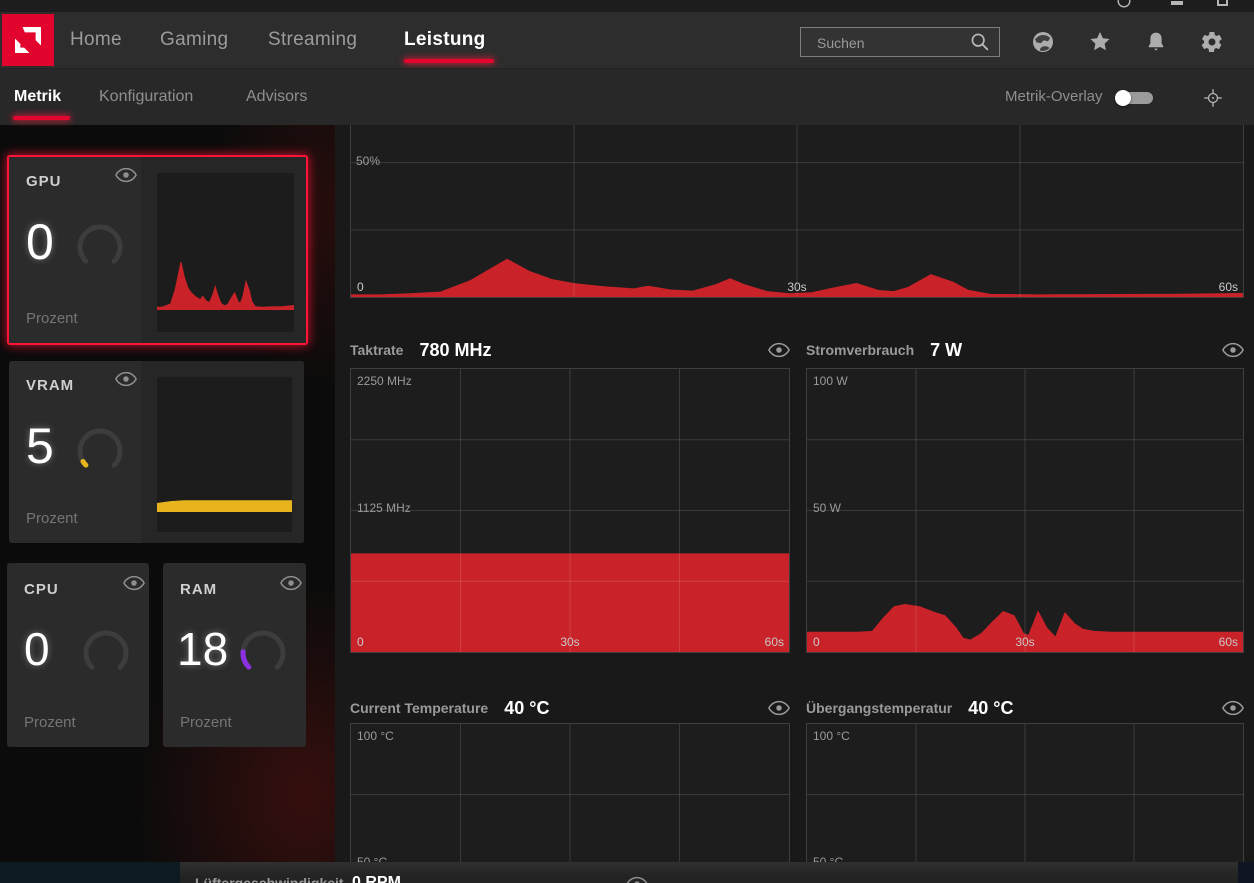 The image size is (1254, 883). Describe the element at coordinates (570, 803) in the screenshot. I see `current-temperature-chart: 100 °C 50 °C` at that location.